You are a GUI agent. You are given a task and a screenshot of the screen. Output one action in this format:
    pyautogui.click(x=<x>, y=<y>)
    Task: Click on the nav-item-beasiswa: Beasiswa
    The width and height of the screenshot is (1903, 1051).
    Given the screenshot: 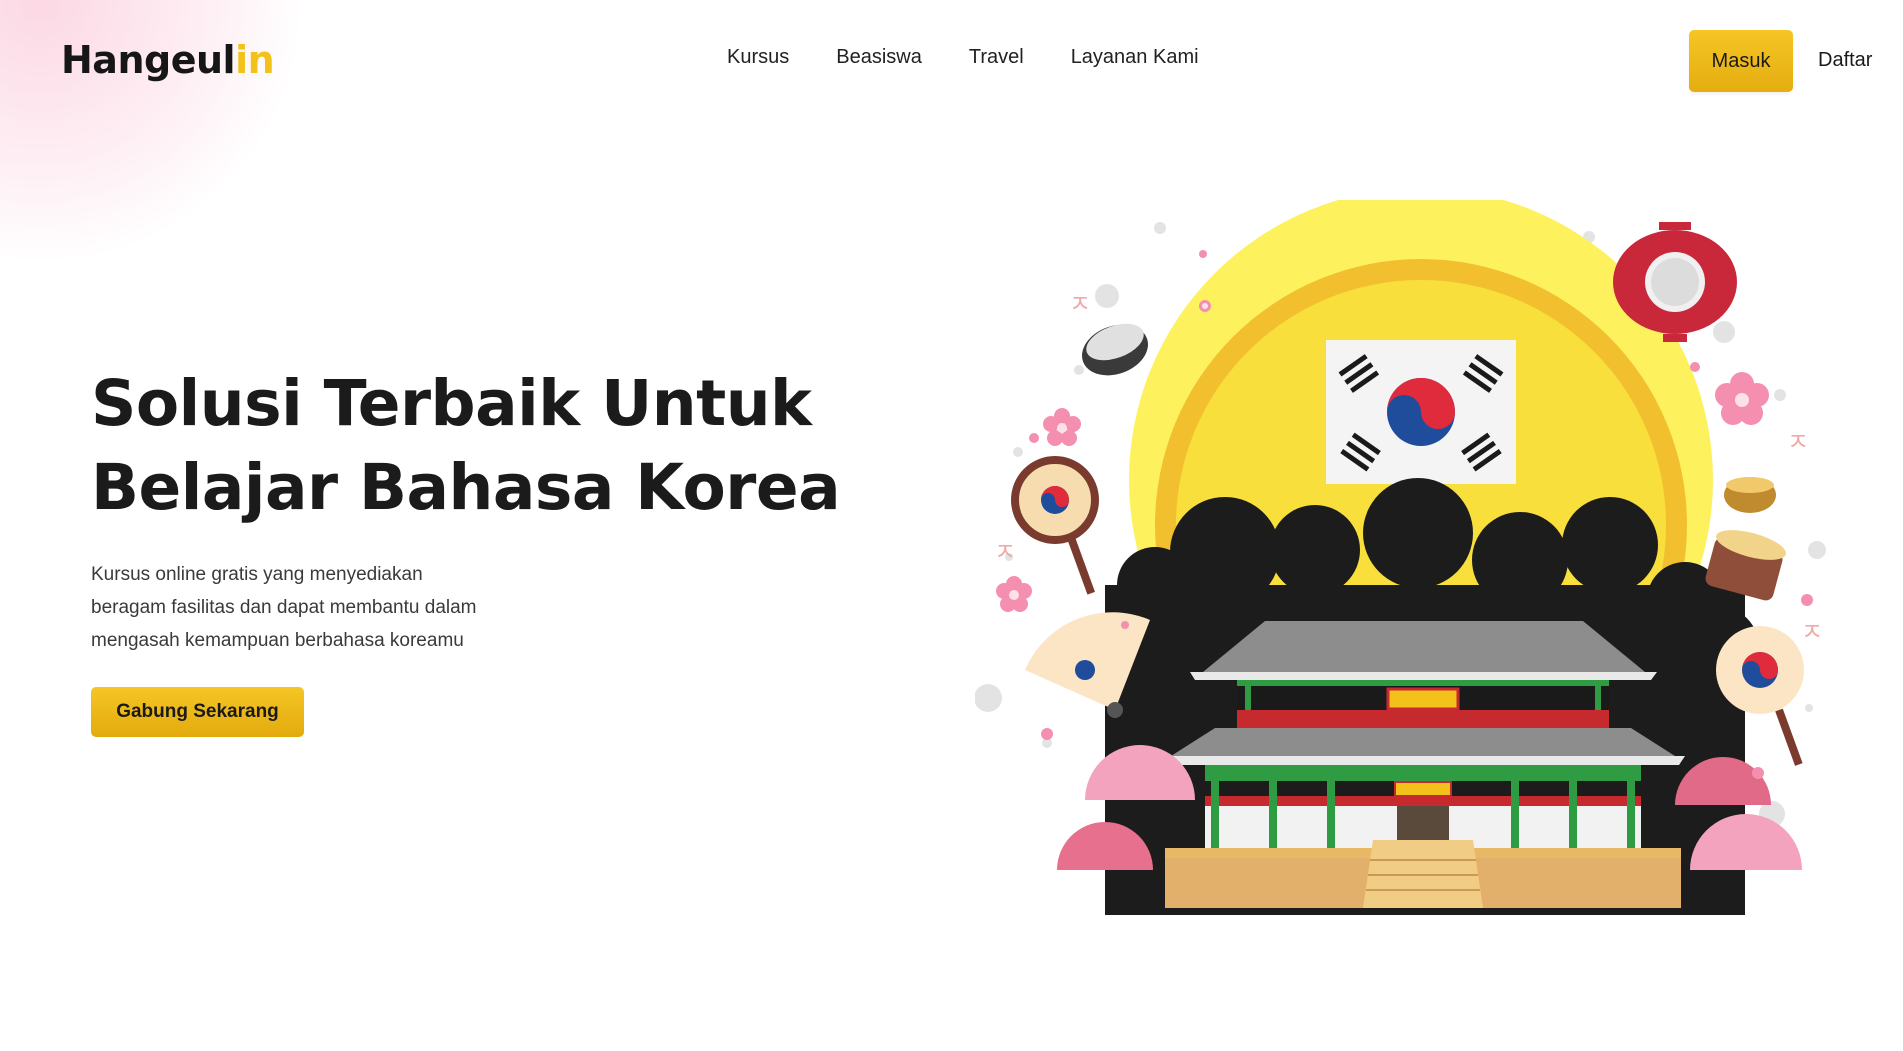 What is the action you would take?
    pyautogui.click(x=879, y=57)
    